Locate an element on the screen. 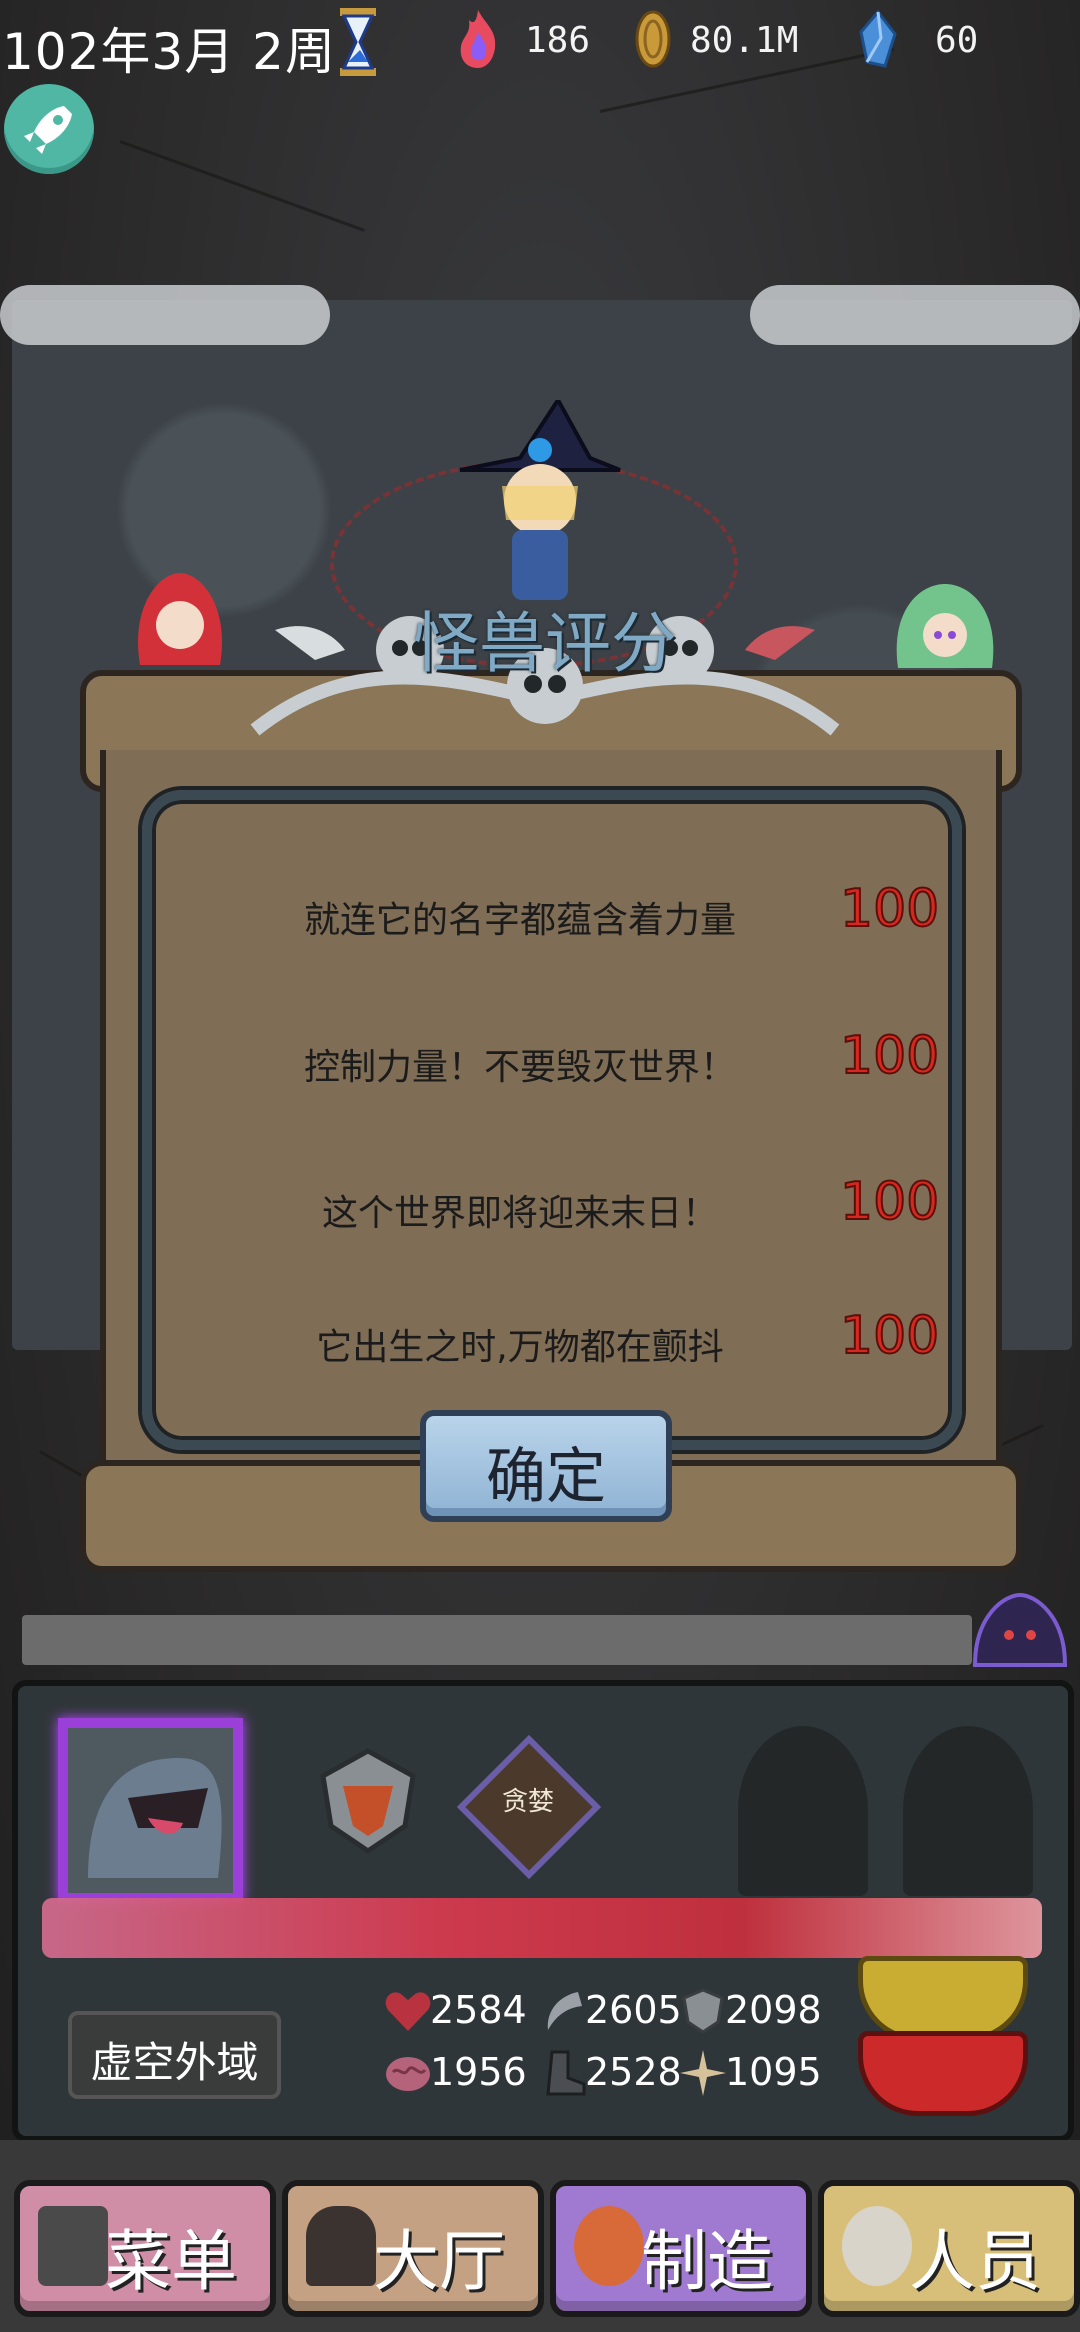  stat-luck: 1095 is located at coordinates (773, 2072).